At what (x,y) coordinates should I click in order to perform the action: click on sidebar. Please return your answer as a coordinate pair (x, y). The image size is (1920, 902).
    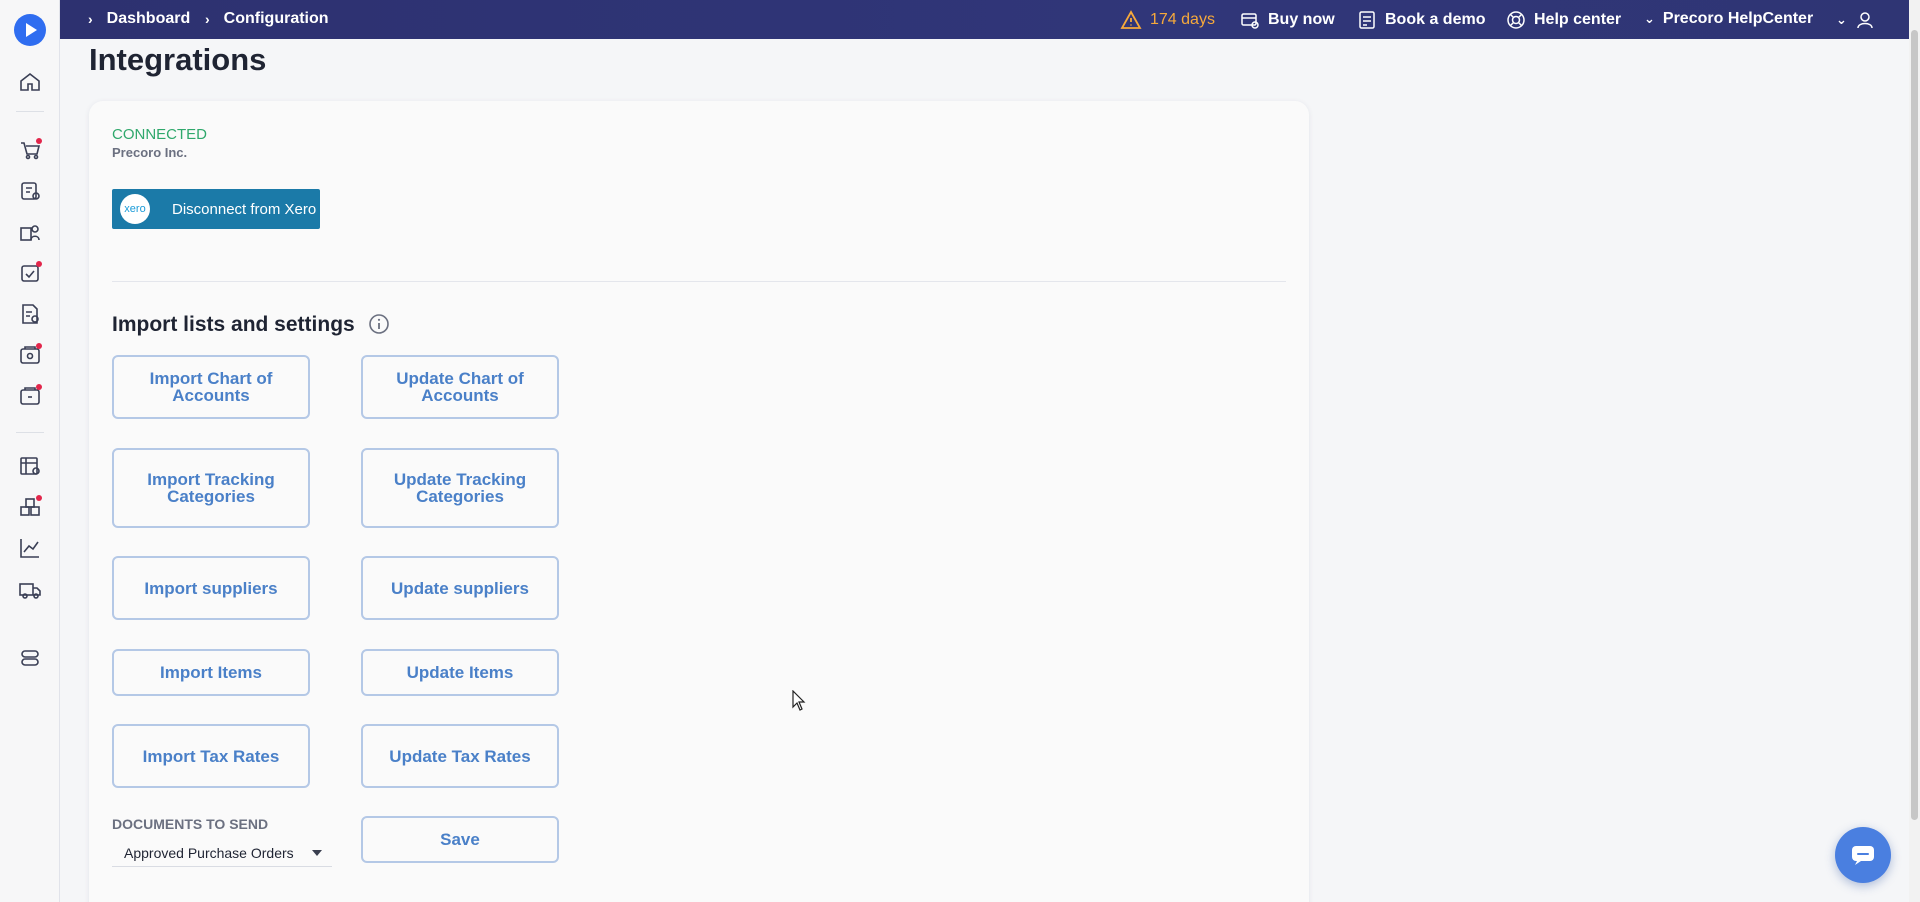
    Looking at the image, I should click on (30, 451).